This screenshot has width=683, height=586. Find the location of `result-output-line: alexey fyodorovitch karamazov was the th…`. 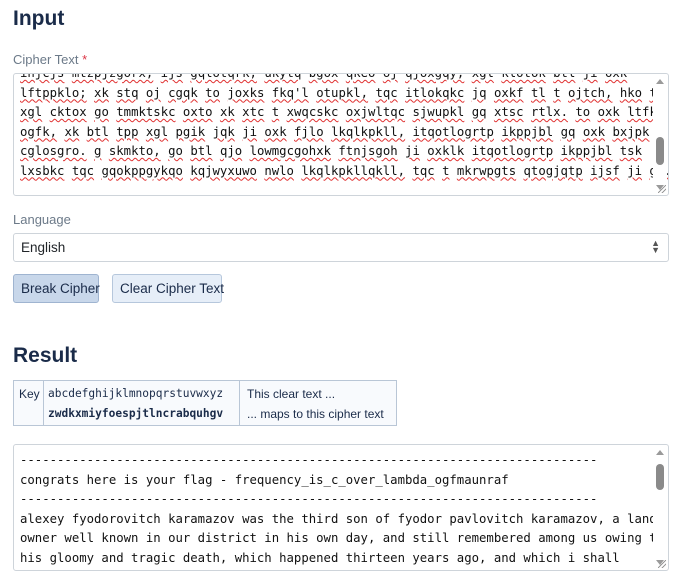

result-output-line: alexey fyodorovitch karamazov was the th… is located at coordinates (338, 518).